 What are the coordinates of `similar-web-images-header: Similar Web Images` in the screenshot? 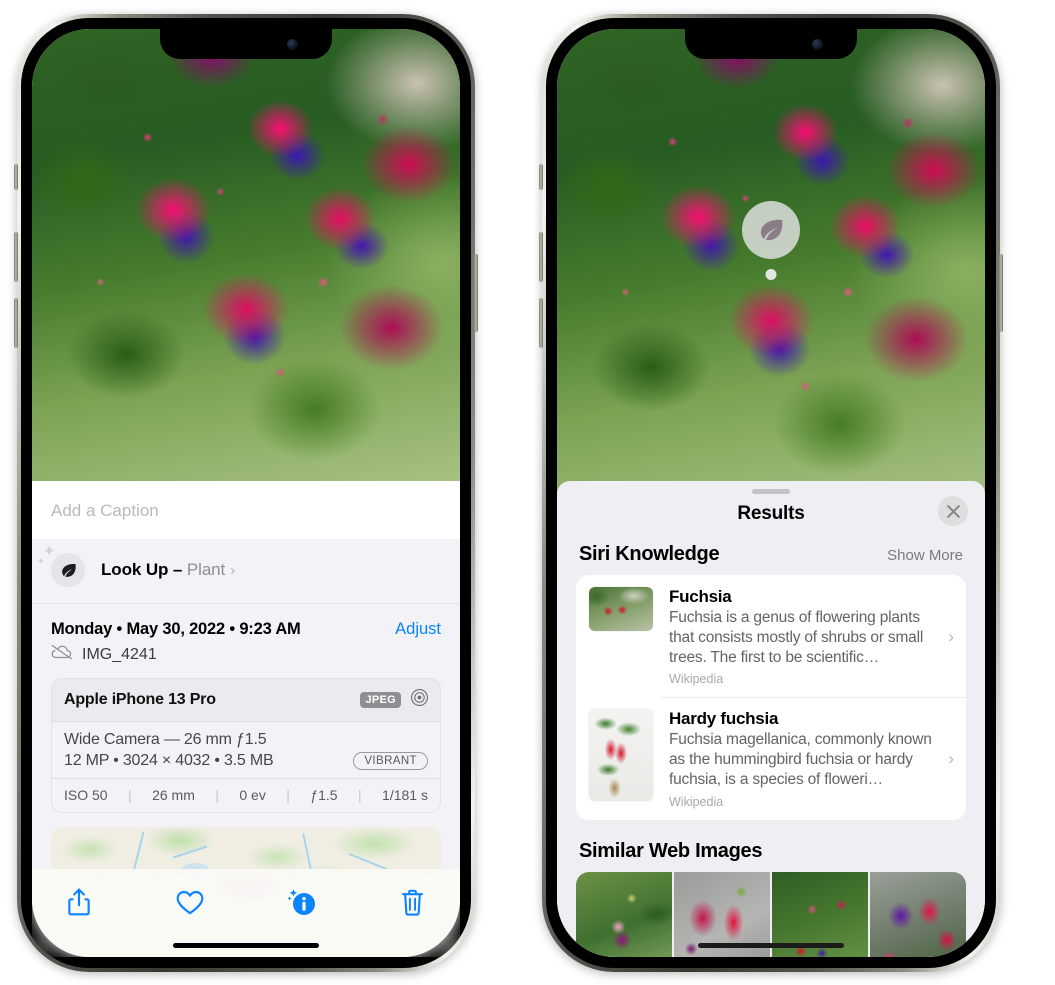 It's located at (771, 846).